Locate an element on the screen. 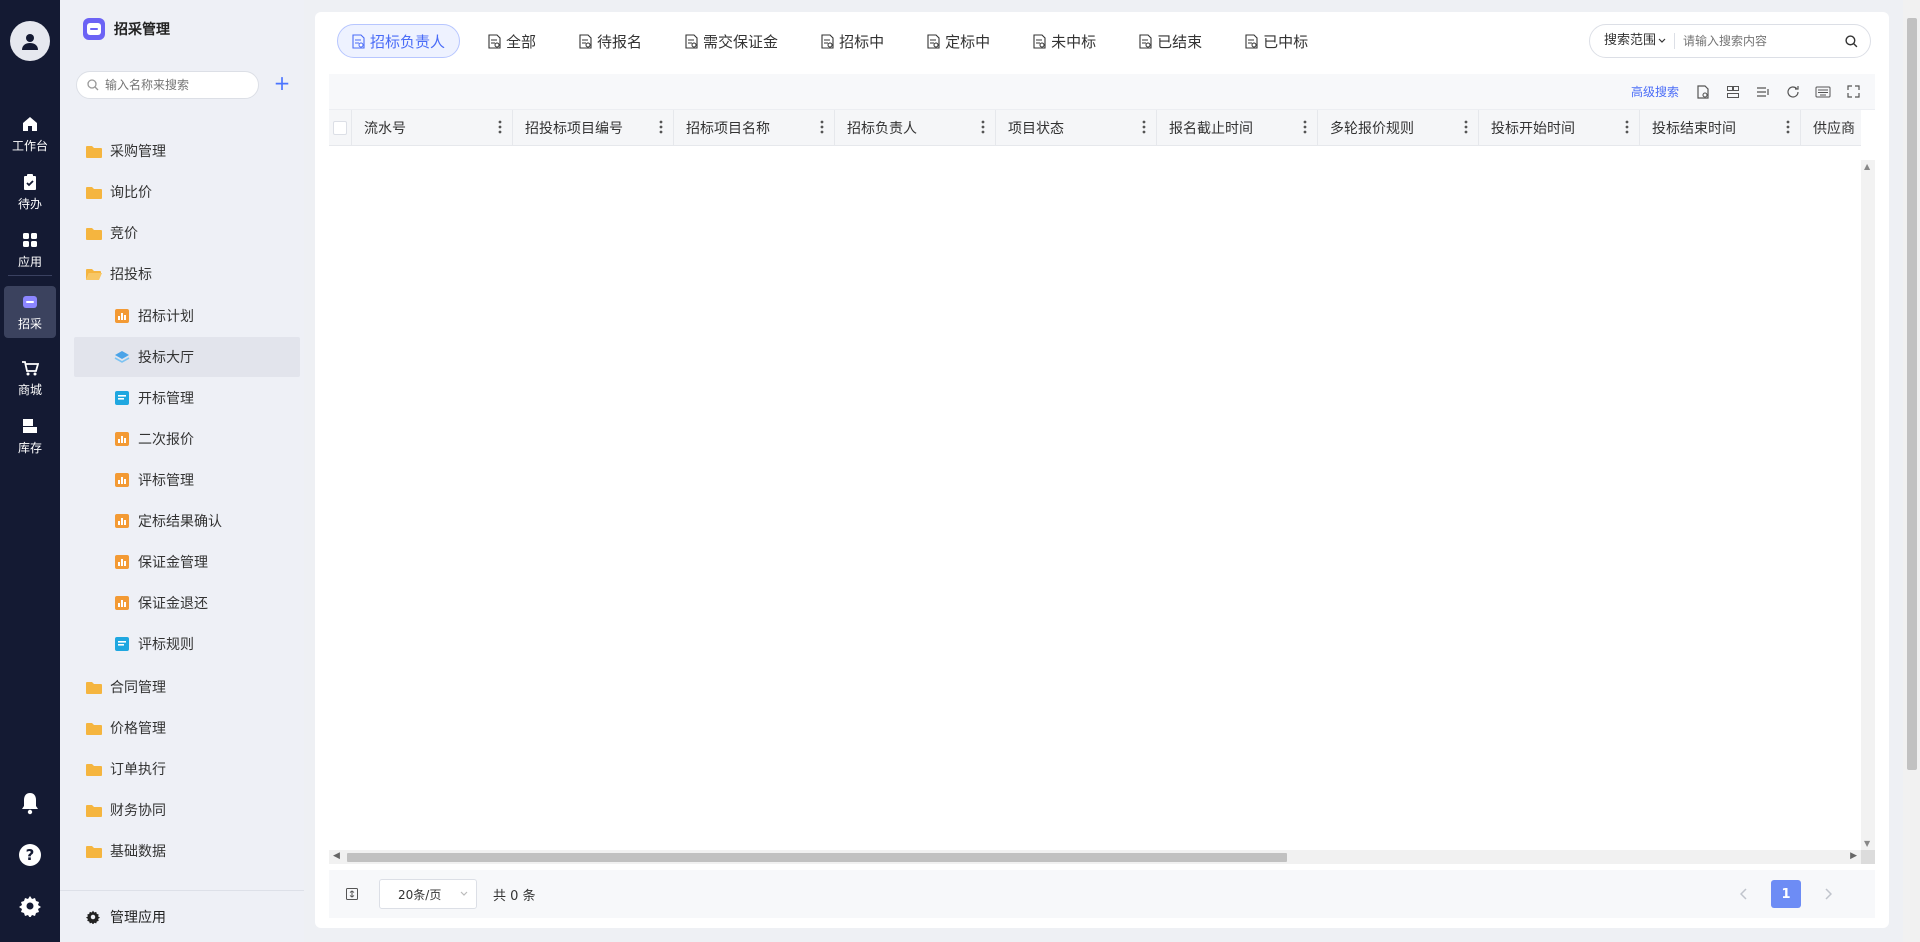 The width and height of the screenshot is (1920, 942). advanced-search-link: 高级搜索 is located at coordinates (1655, 91).